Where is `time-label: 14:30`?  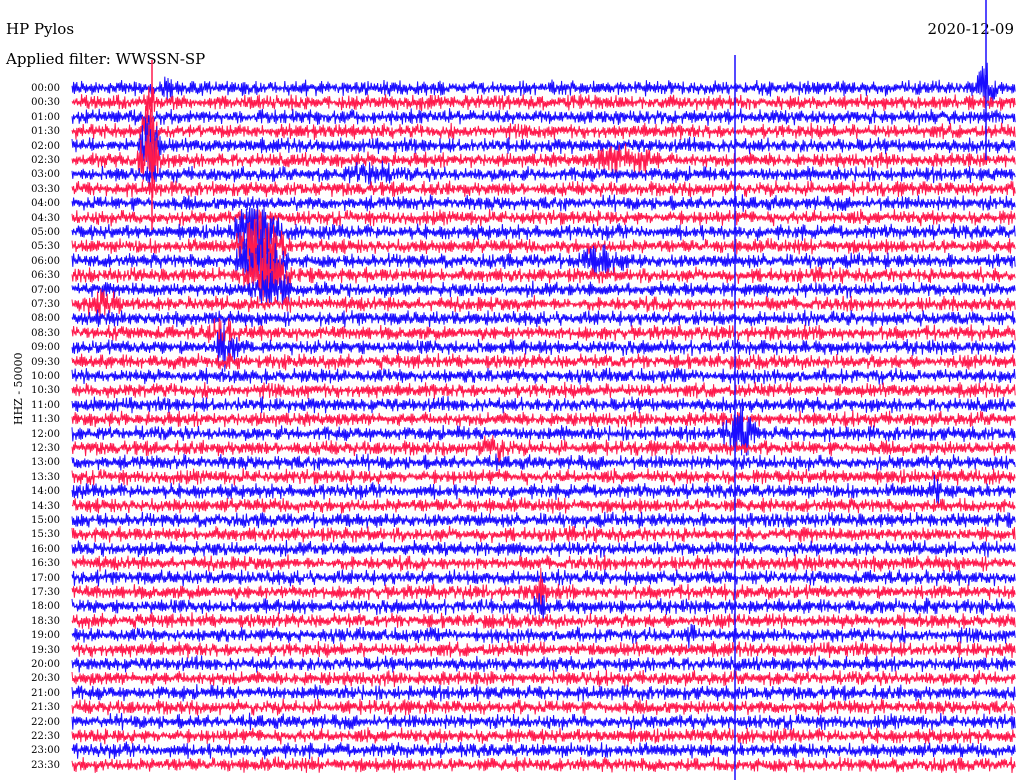 time-label: 14:30 is located at coordinates (45, 506).